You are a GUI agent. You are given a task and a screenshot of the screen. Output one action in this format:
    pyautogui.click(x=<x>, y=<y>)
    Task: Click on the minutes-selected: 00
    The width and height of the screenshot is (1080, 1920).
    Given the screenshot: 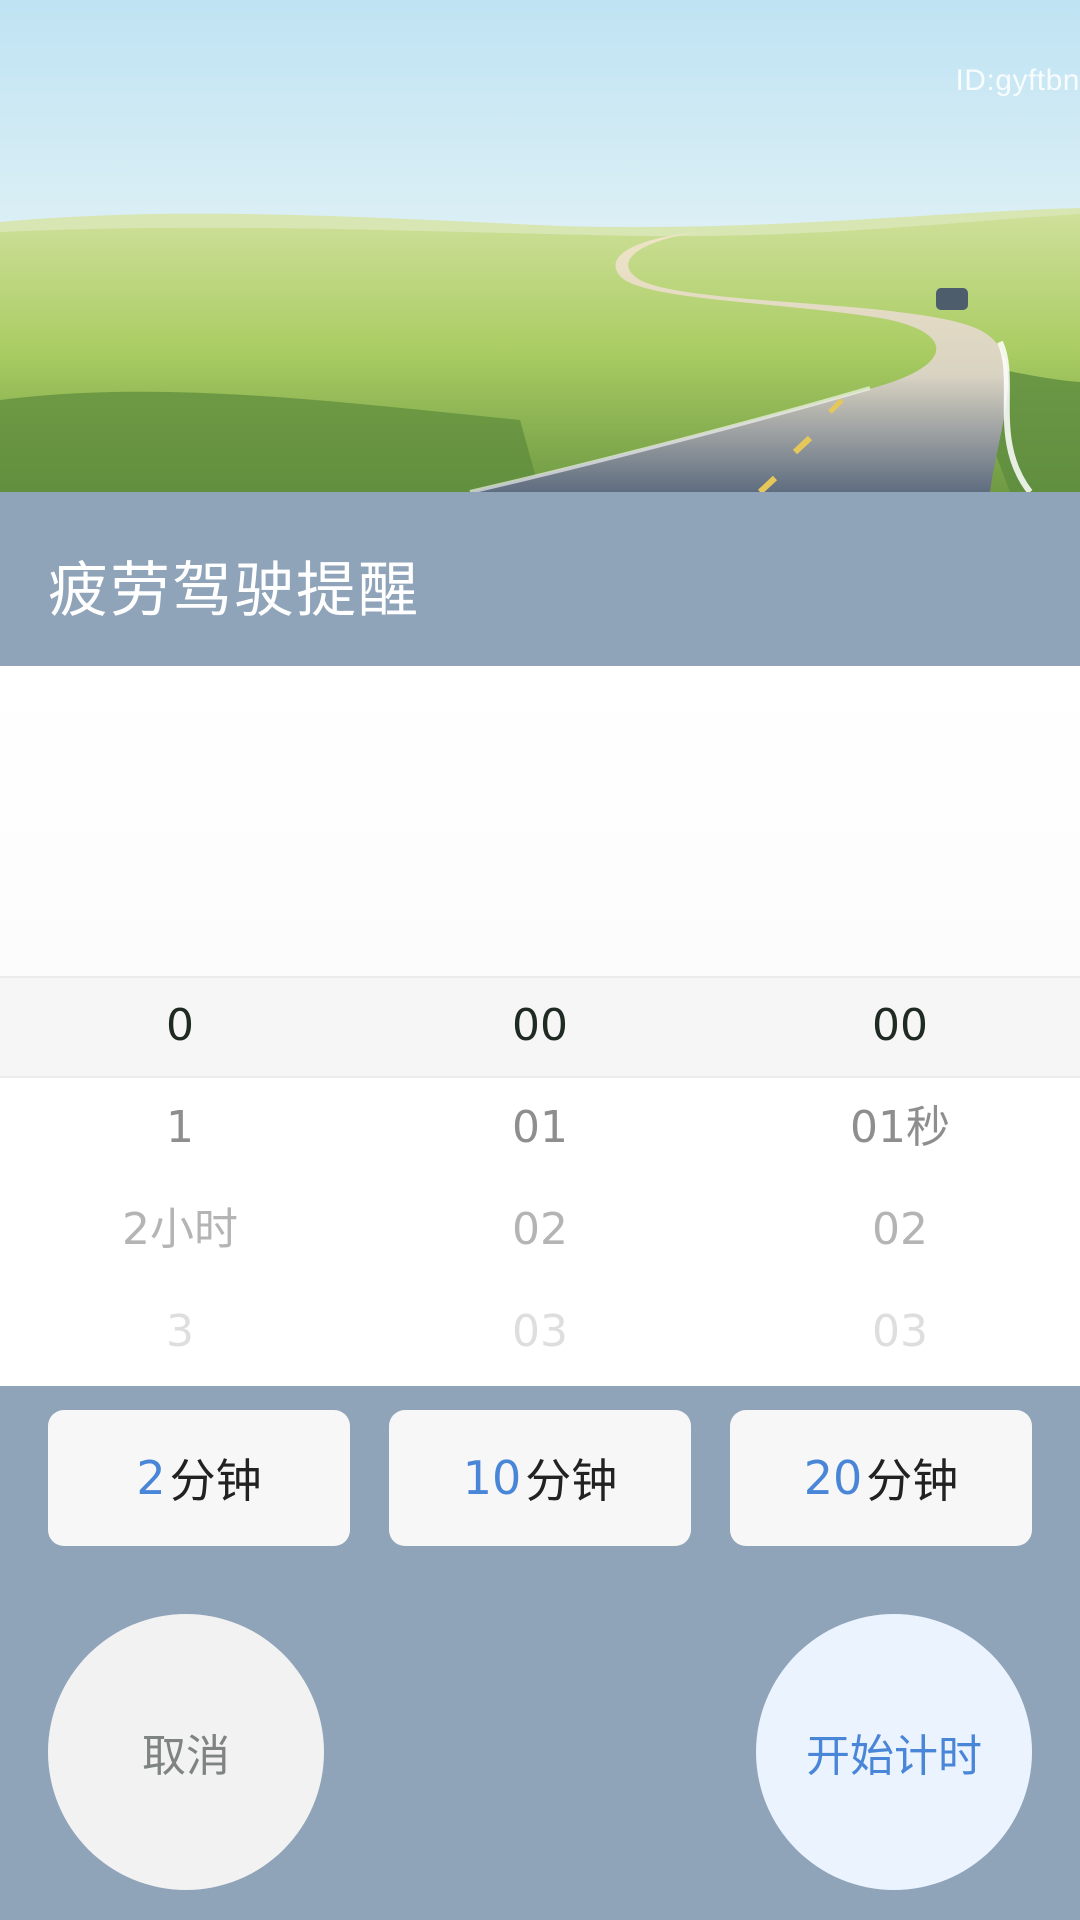 What is the action you would take?
    pyautogui.click(x=540, y=1026)
    